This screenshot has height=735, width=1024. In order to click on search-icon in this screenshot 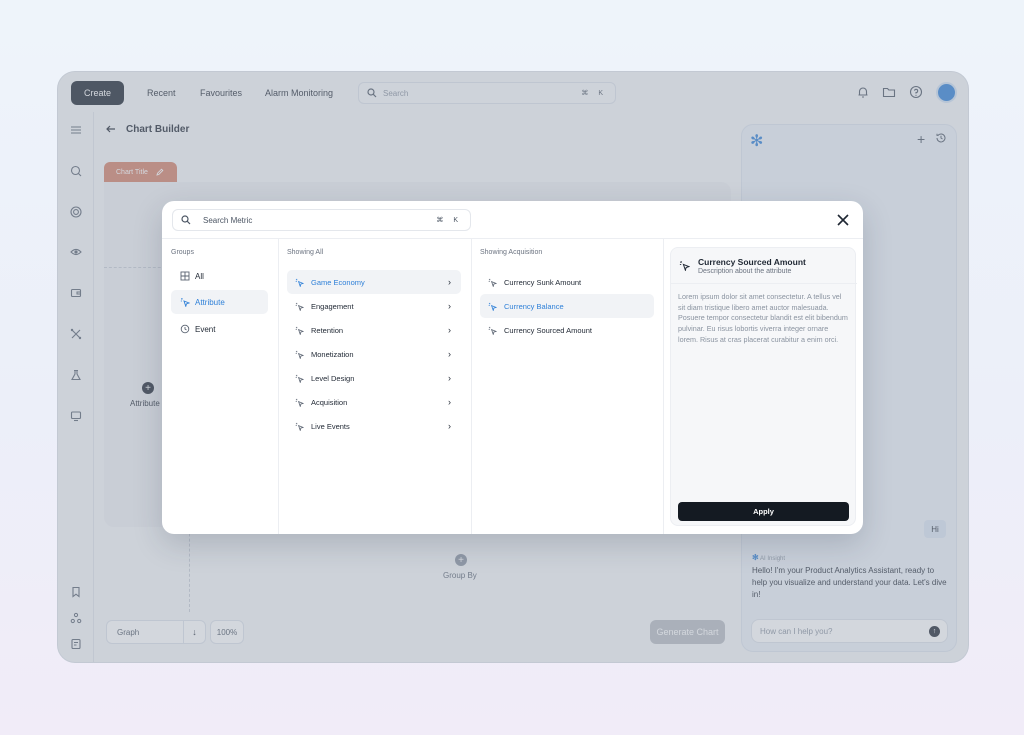, I will do `click(186, 220)`.